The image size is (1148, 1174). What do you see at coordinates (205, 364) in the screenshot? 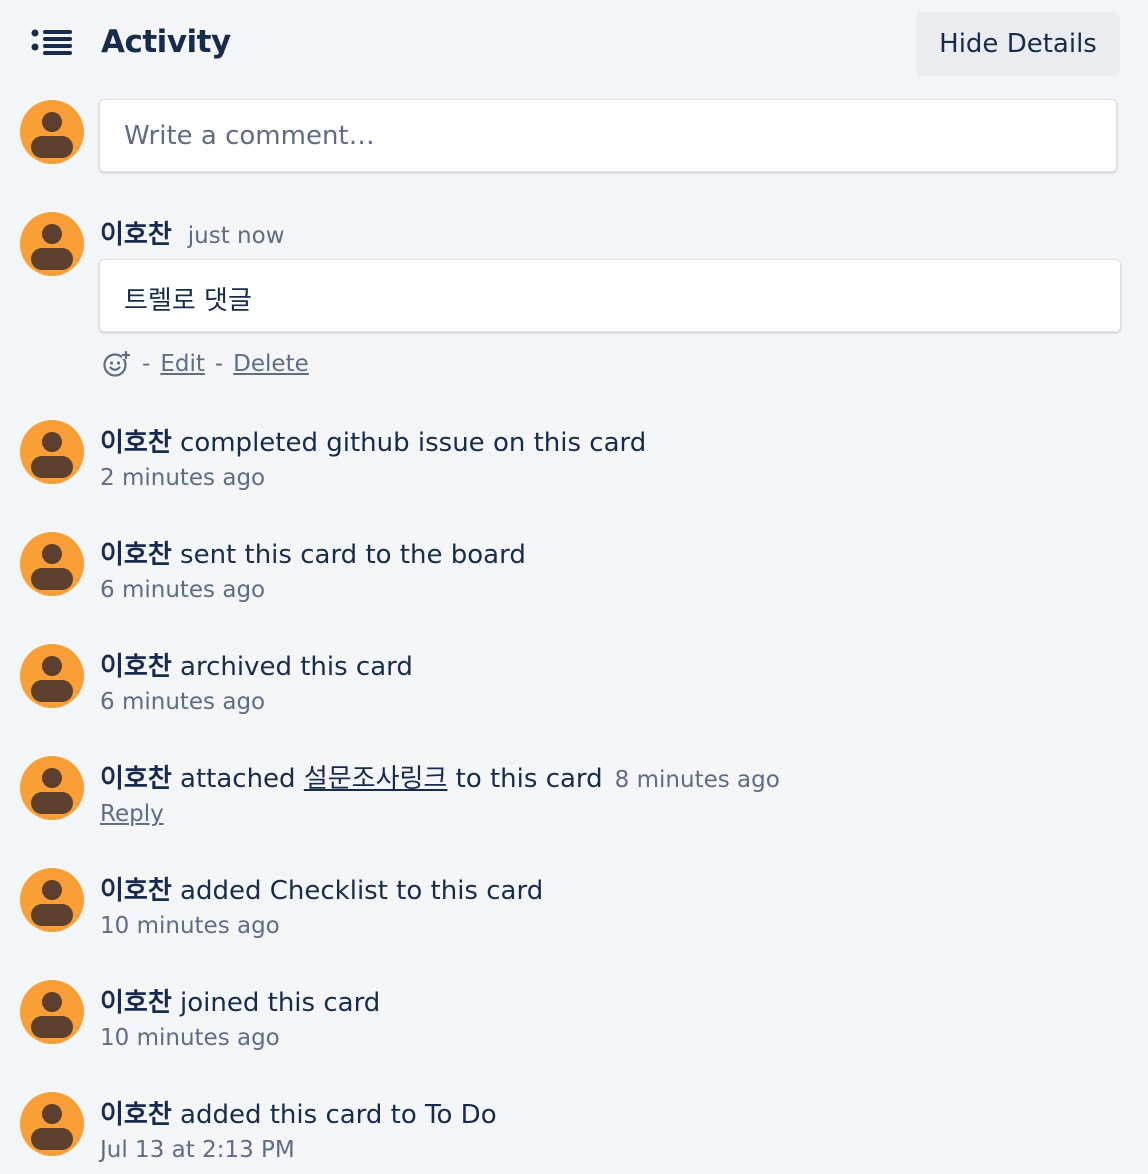
I see `comment-actions: - Edit - Delete` at bounding box center [205, 364].